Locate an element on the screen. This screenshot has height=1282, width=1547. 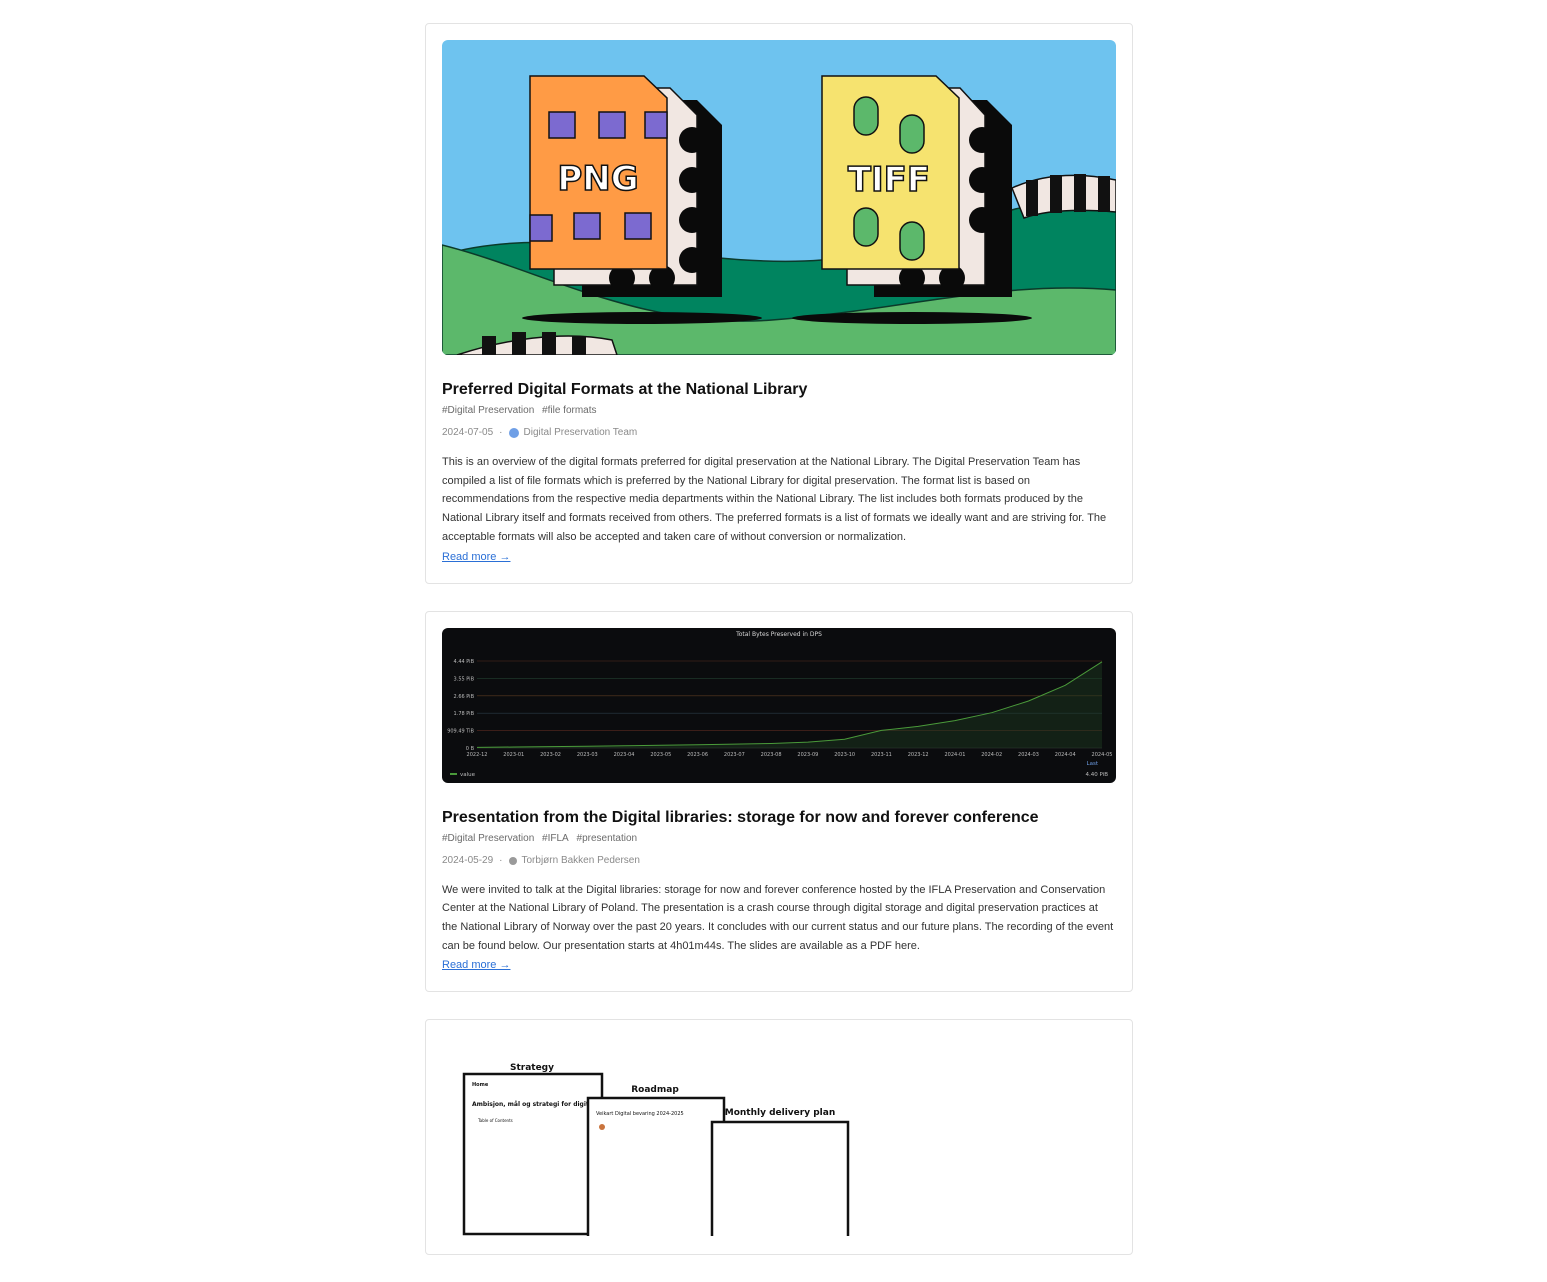
roadmap-label: Roadmap is located at coordinates (655, 1090).